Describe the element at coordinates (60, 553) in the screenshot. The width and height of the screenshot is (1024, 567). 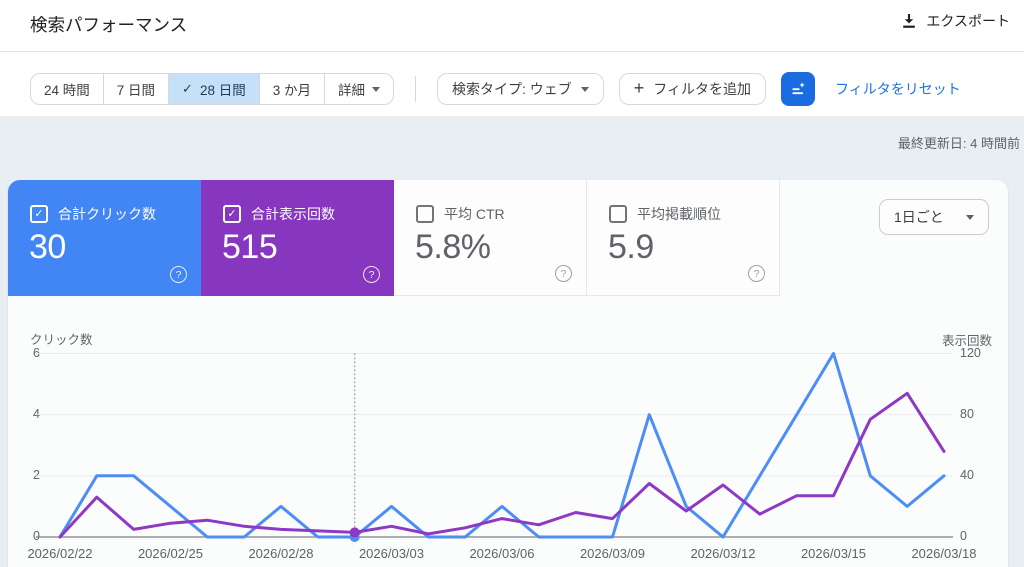
I see `x-axis-tick: 2026/02/22` at that location.